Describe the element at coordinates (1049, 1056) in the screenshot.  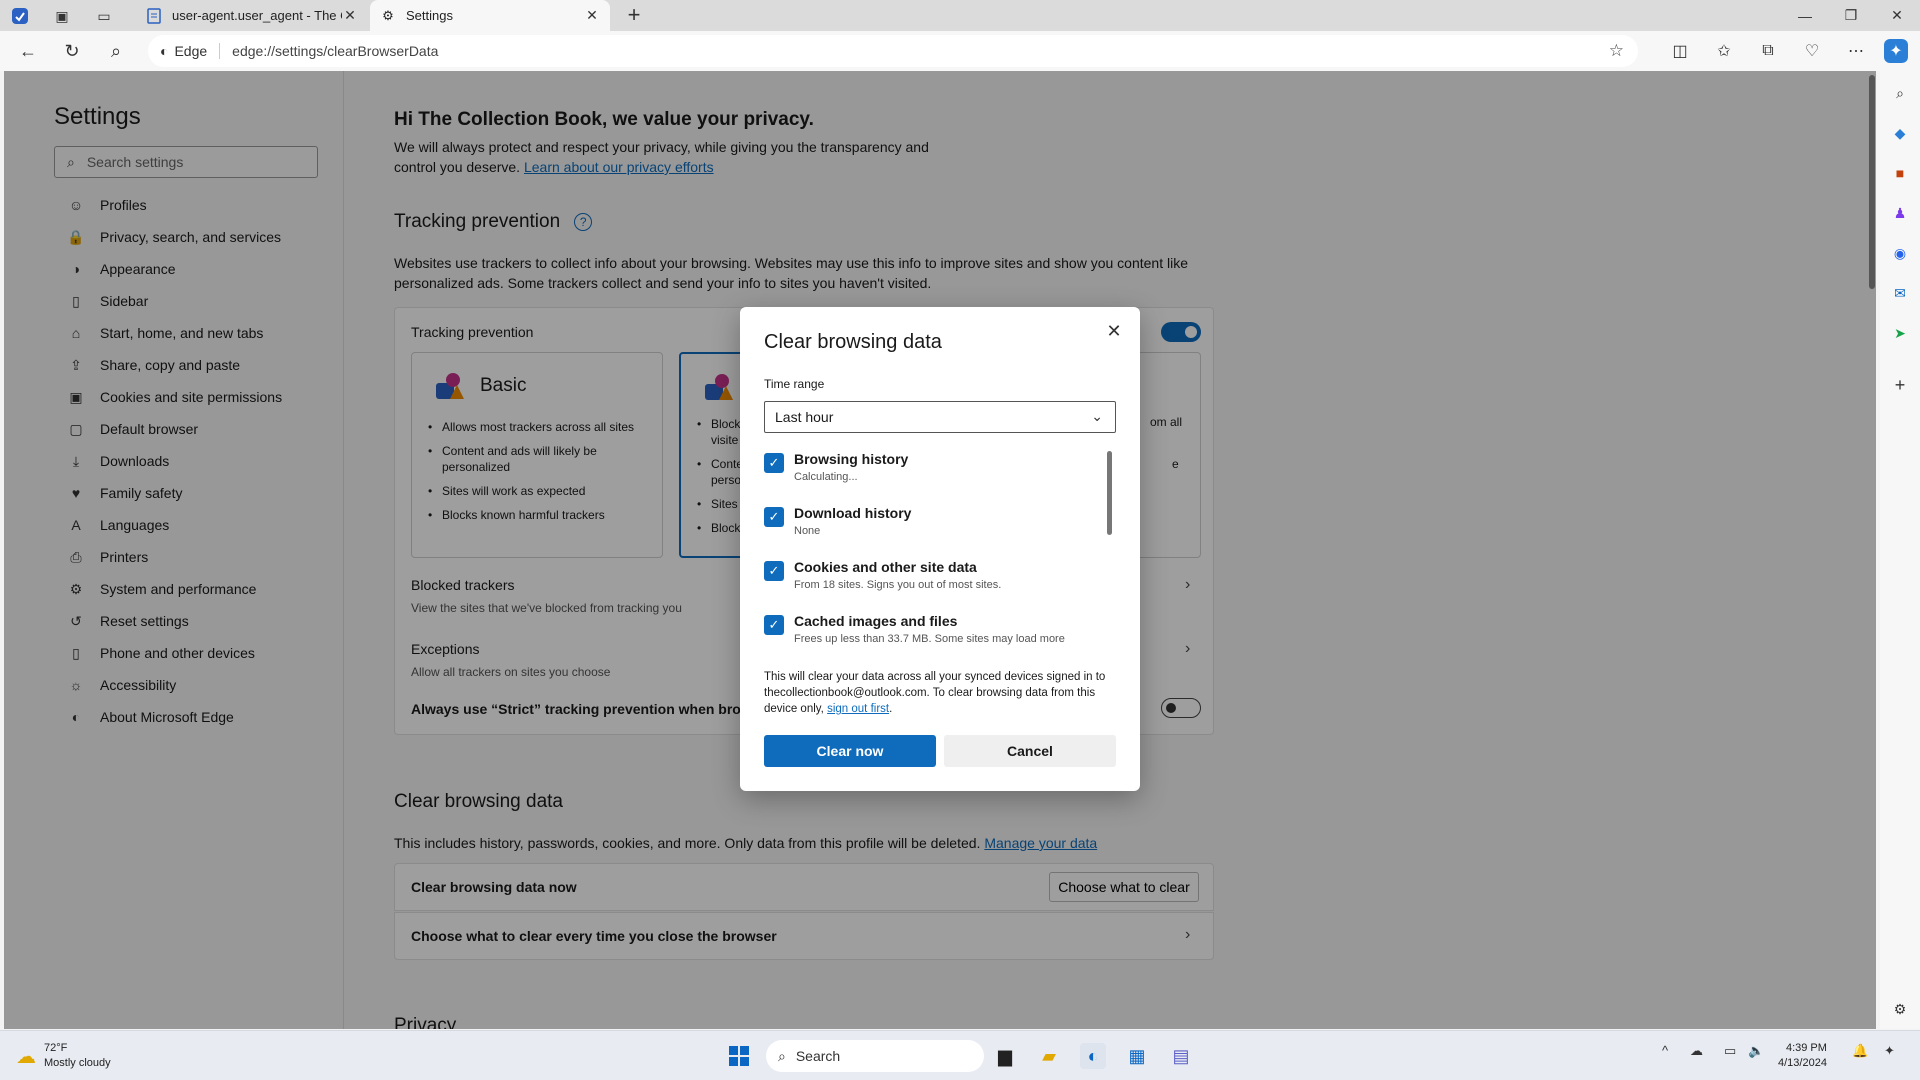
I see `file-explorer-icon: ▰` at that location.